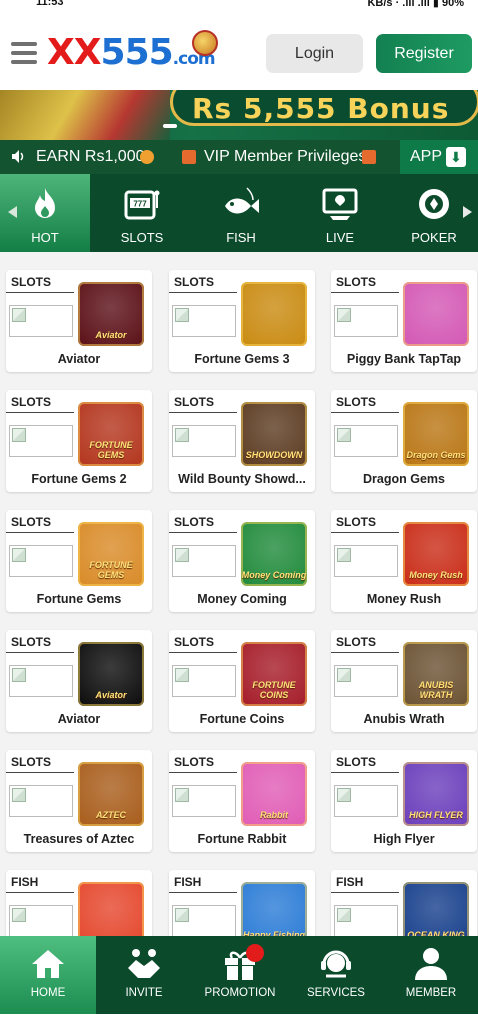  I want to click on game-card: SLOTS Fortune Gems 3, so click(242, 321).